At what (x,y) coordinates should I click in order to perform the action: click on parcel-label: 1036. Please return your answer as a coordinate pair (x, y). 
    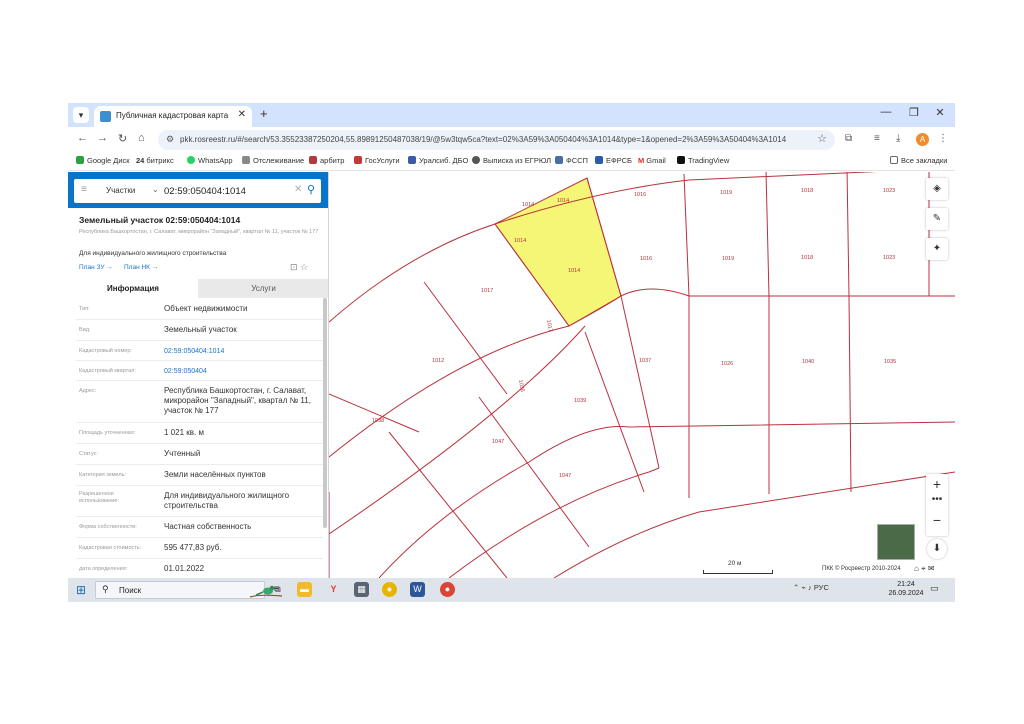
    Looking at the image, I should click on (521, 385).